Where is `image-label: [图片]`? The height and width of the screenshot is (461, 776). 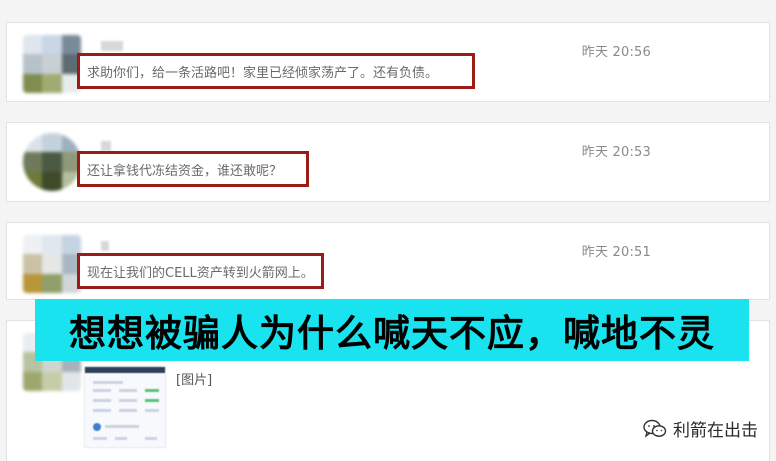
image-label: [图片] is located at coordinates (194, 380).